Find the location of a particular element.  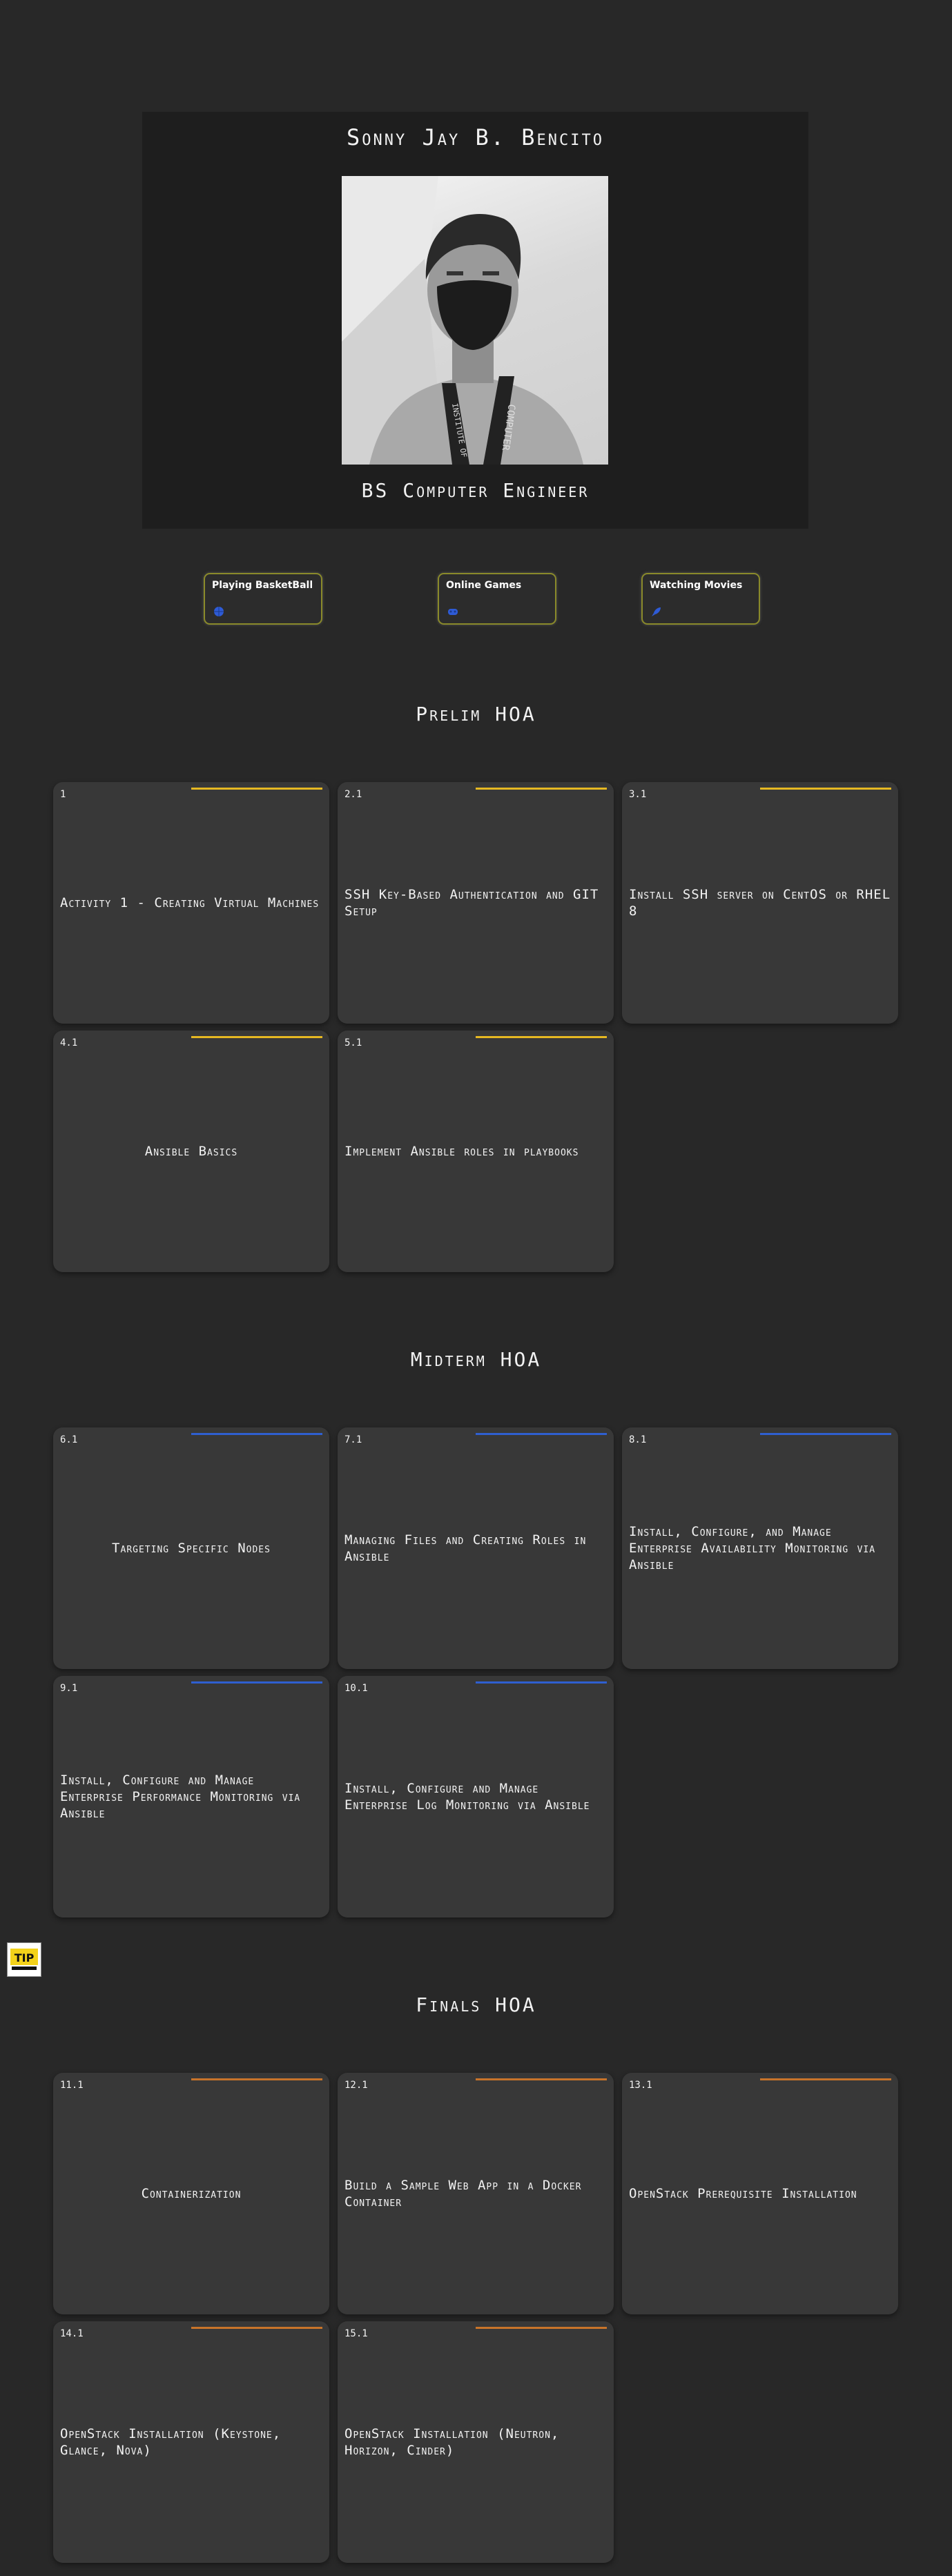

activity-card: 11.1 Containerization is located at coordinates (191, 2193).